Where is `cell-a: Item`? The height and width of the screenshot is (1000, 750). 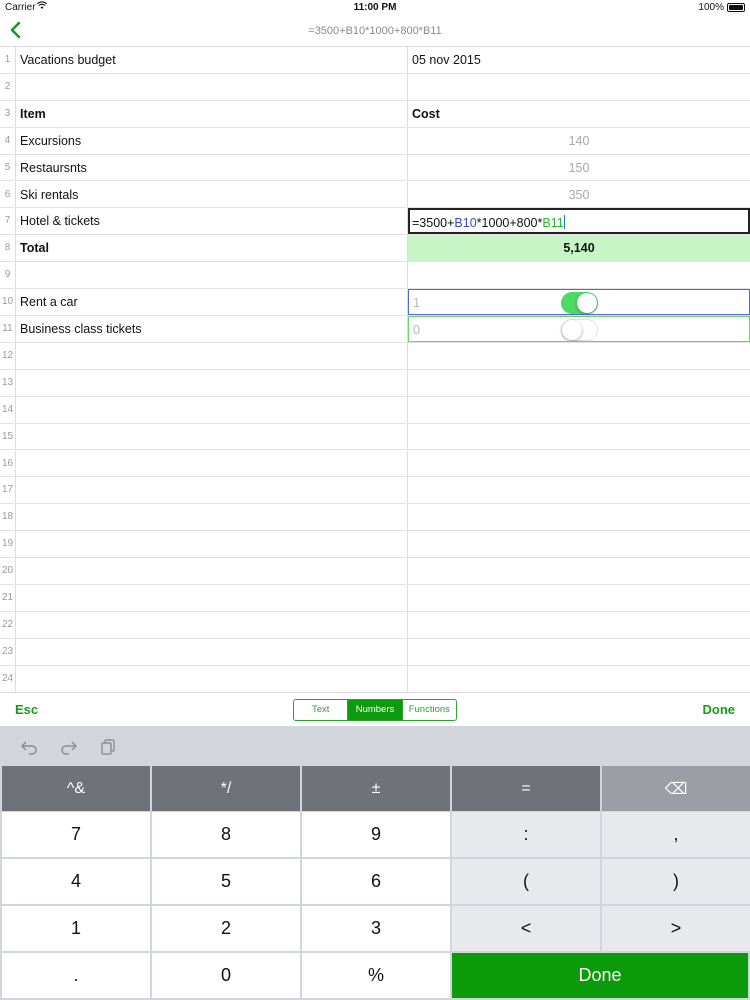
cell-a: Item is located at coordinates (212, 113).